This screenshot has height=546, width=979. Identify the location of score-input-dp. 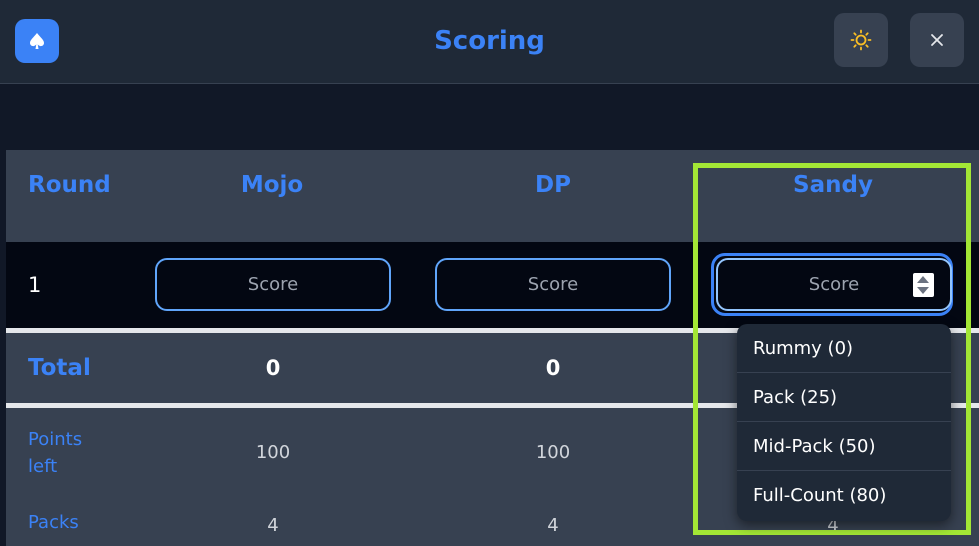
(553, 284).